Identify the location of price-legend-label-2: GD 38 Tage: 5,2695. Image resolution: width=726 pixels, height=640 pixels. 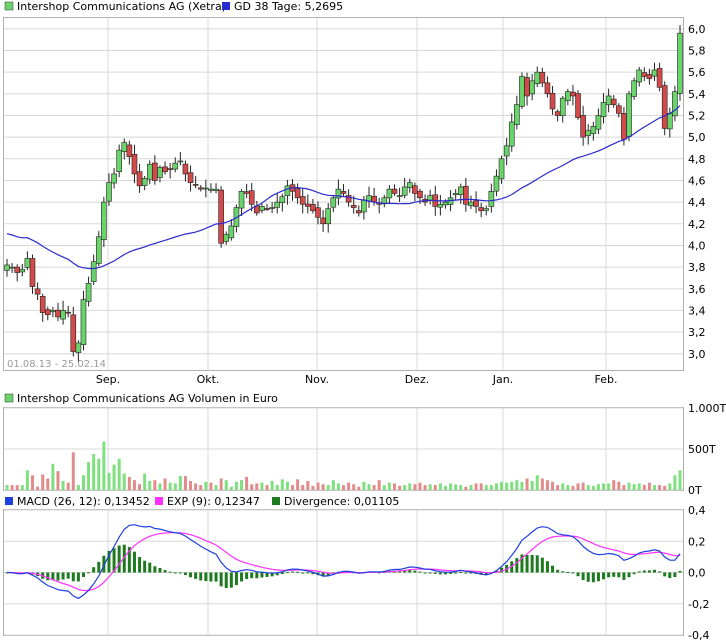
(288, 6).